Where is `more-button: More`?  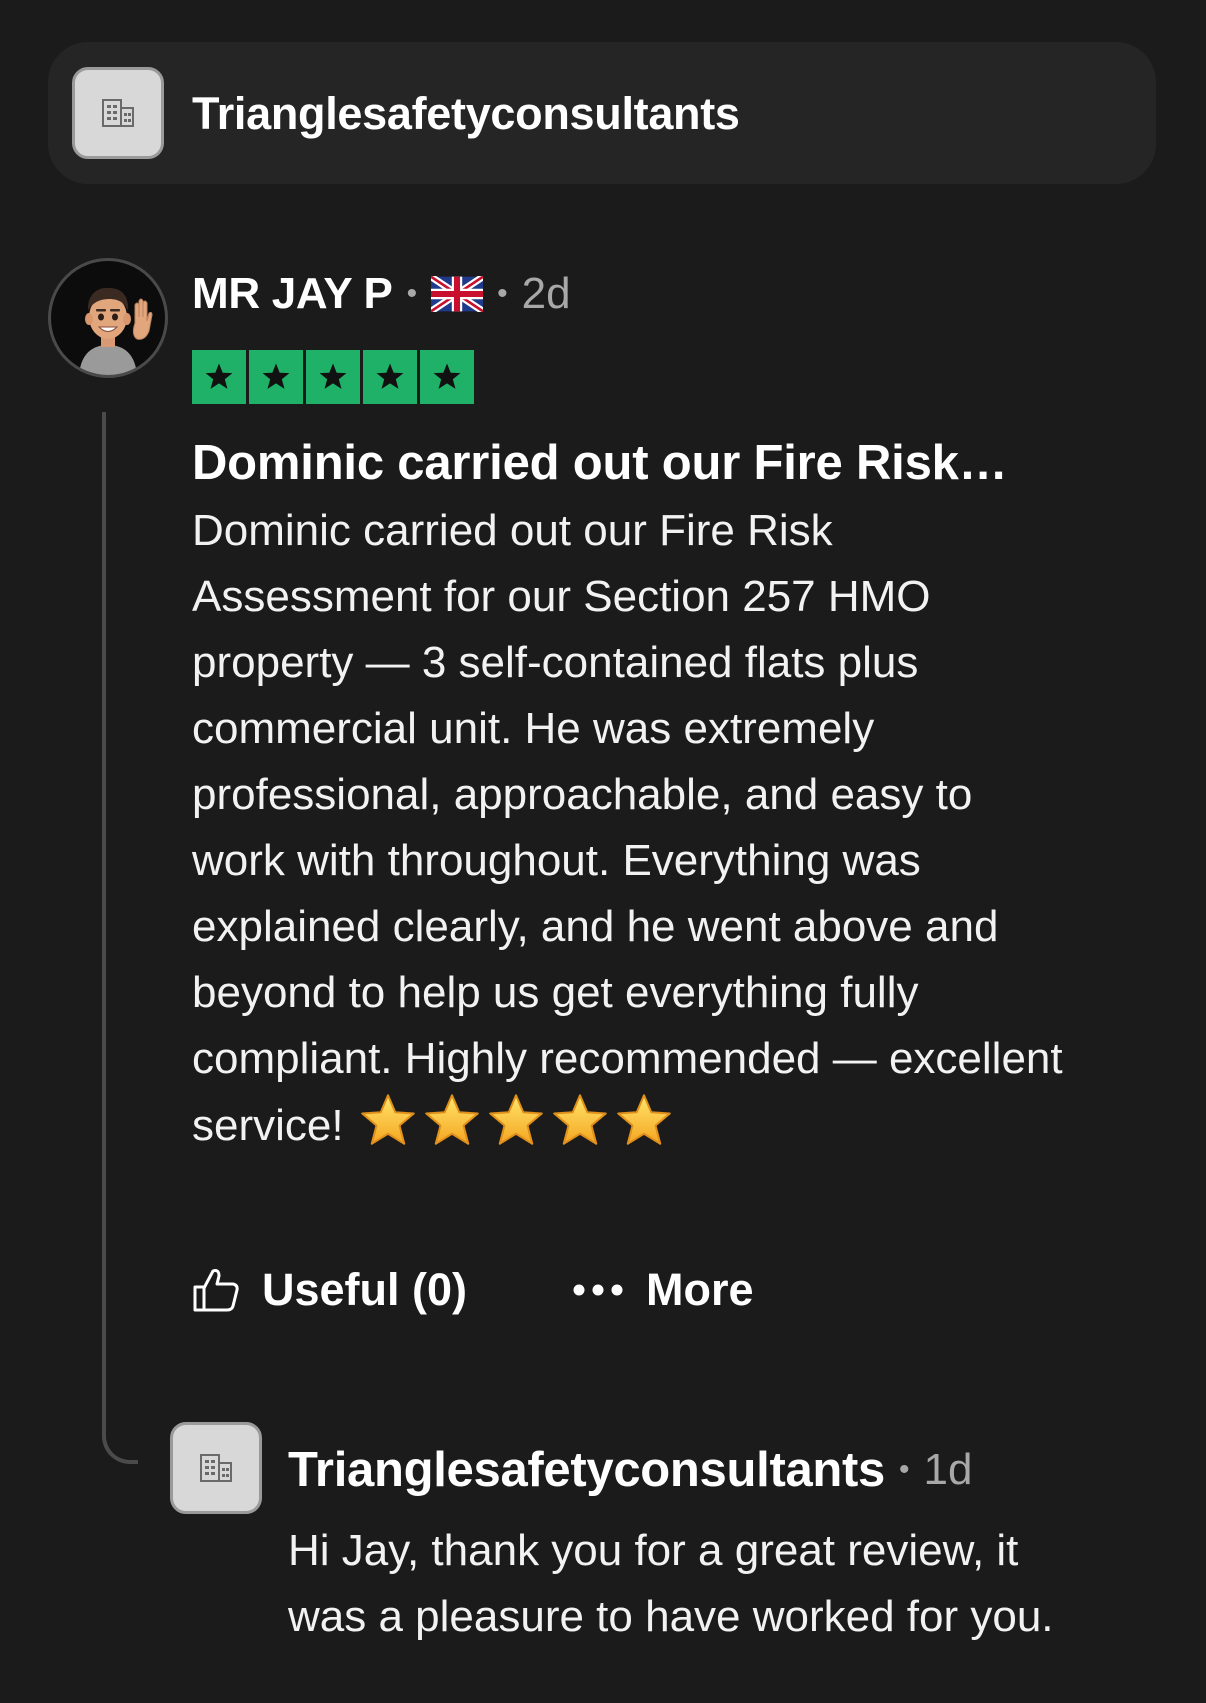
more-button: More is located at coordinates (663, 1290).